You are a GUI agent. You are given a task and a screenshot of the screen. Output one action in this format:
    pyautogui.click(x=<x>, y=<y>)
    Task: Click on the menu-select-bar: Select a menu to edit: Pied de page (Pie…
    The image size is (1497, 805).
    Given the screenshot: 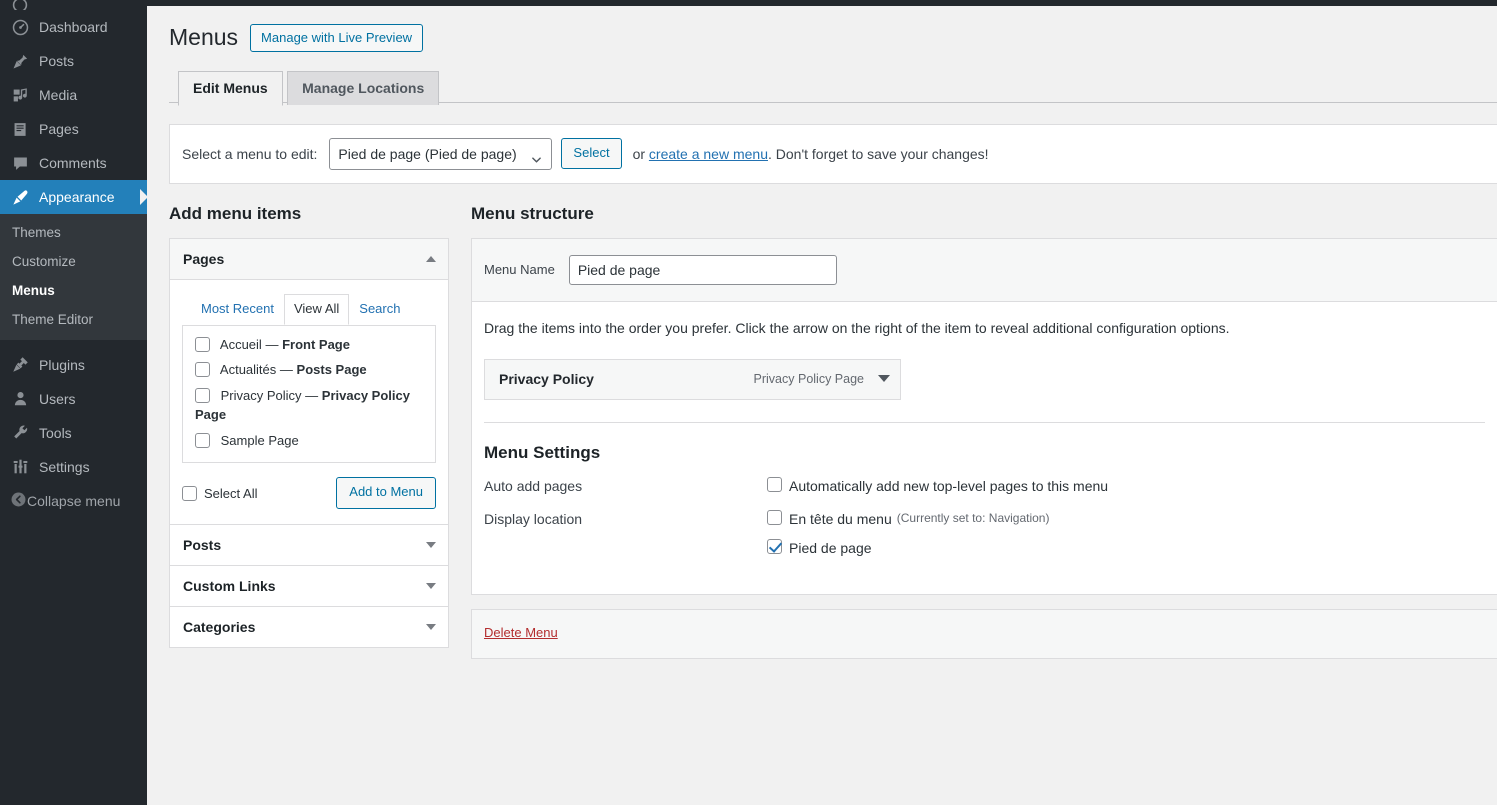 What is the action you would take?
    pyautogui.click(x=833, y=153)
    